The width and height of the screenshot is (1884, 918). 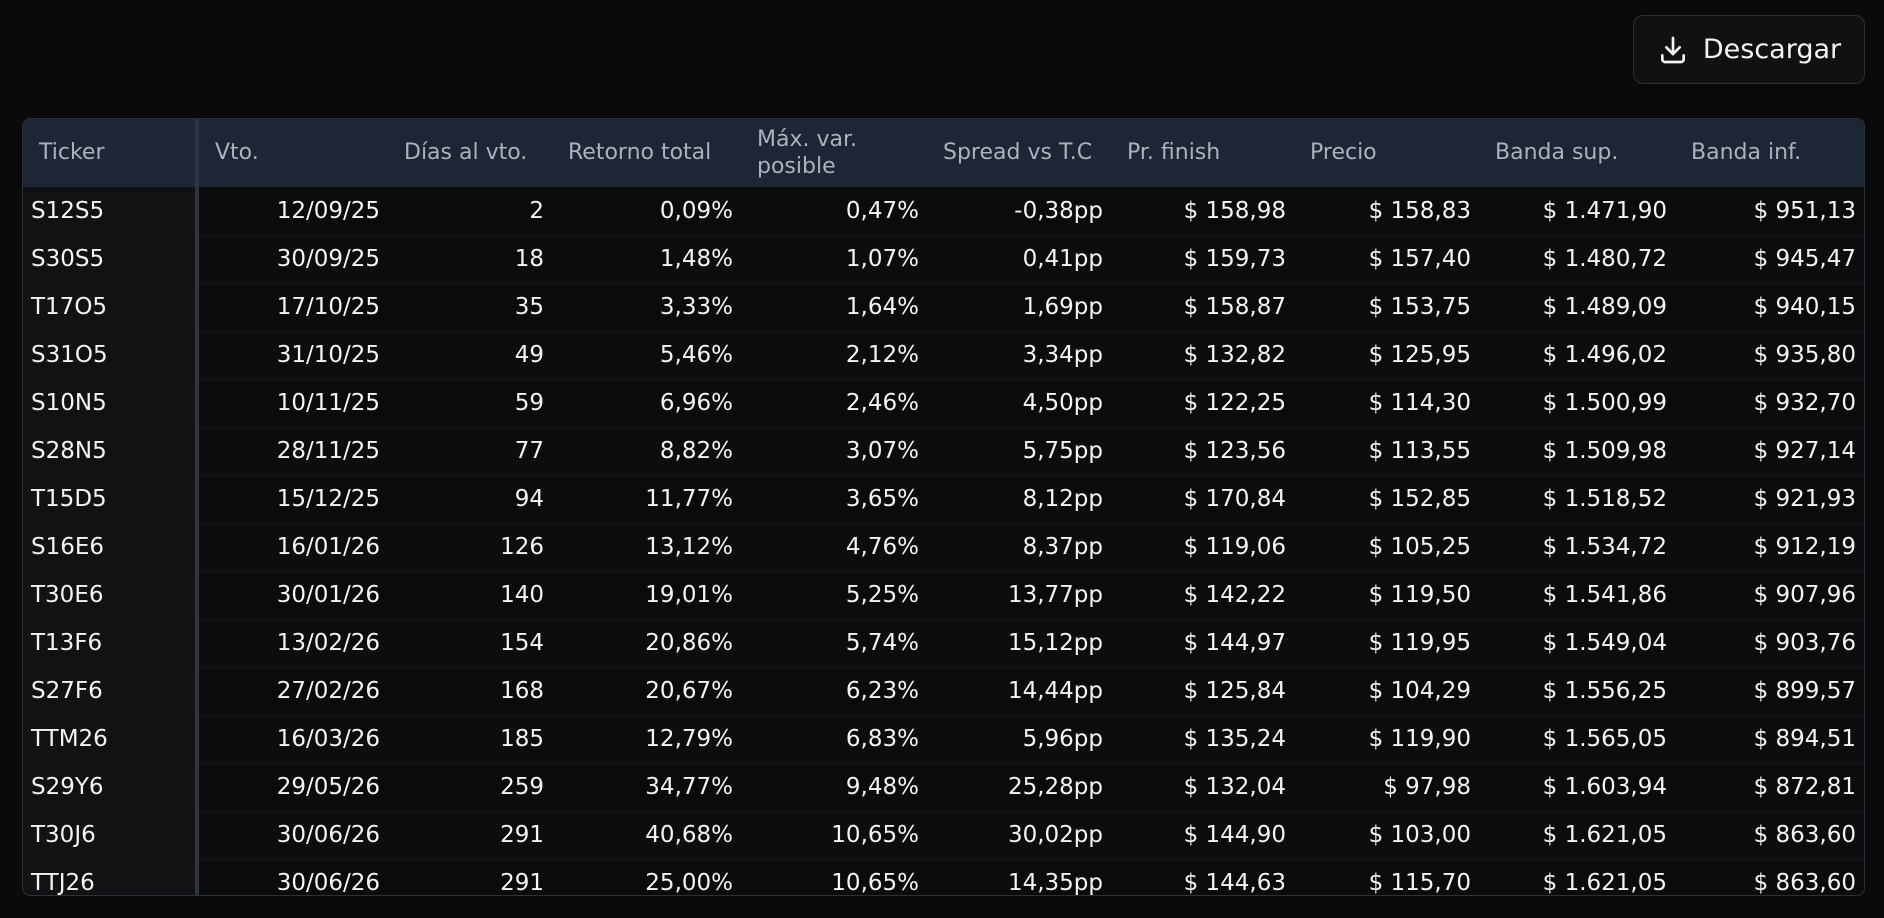 I want to click on cell-banda-inf: $ 912,19, so click(x=1769, y=547).